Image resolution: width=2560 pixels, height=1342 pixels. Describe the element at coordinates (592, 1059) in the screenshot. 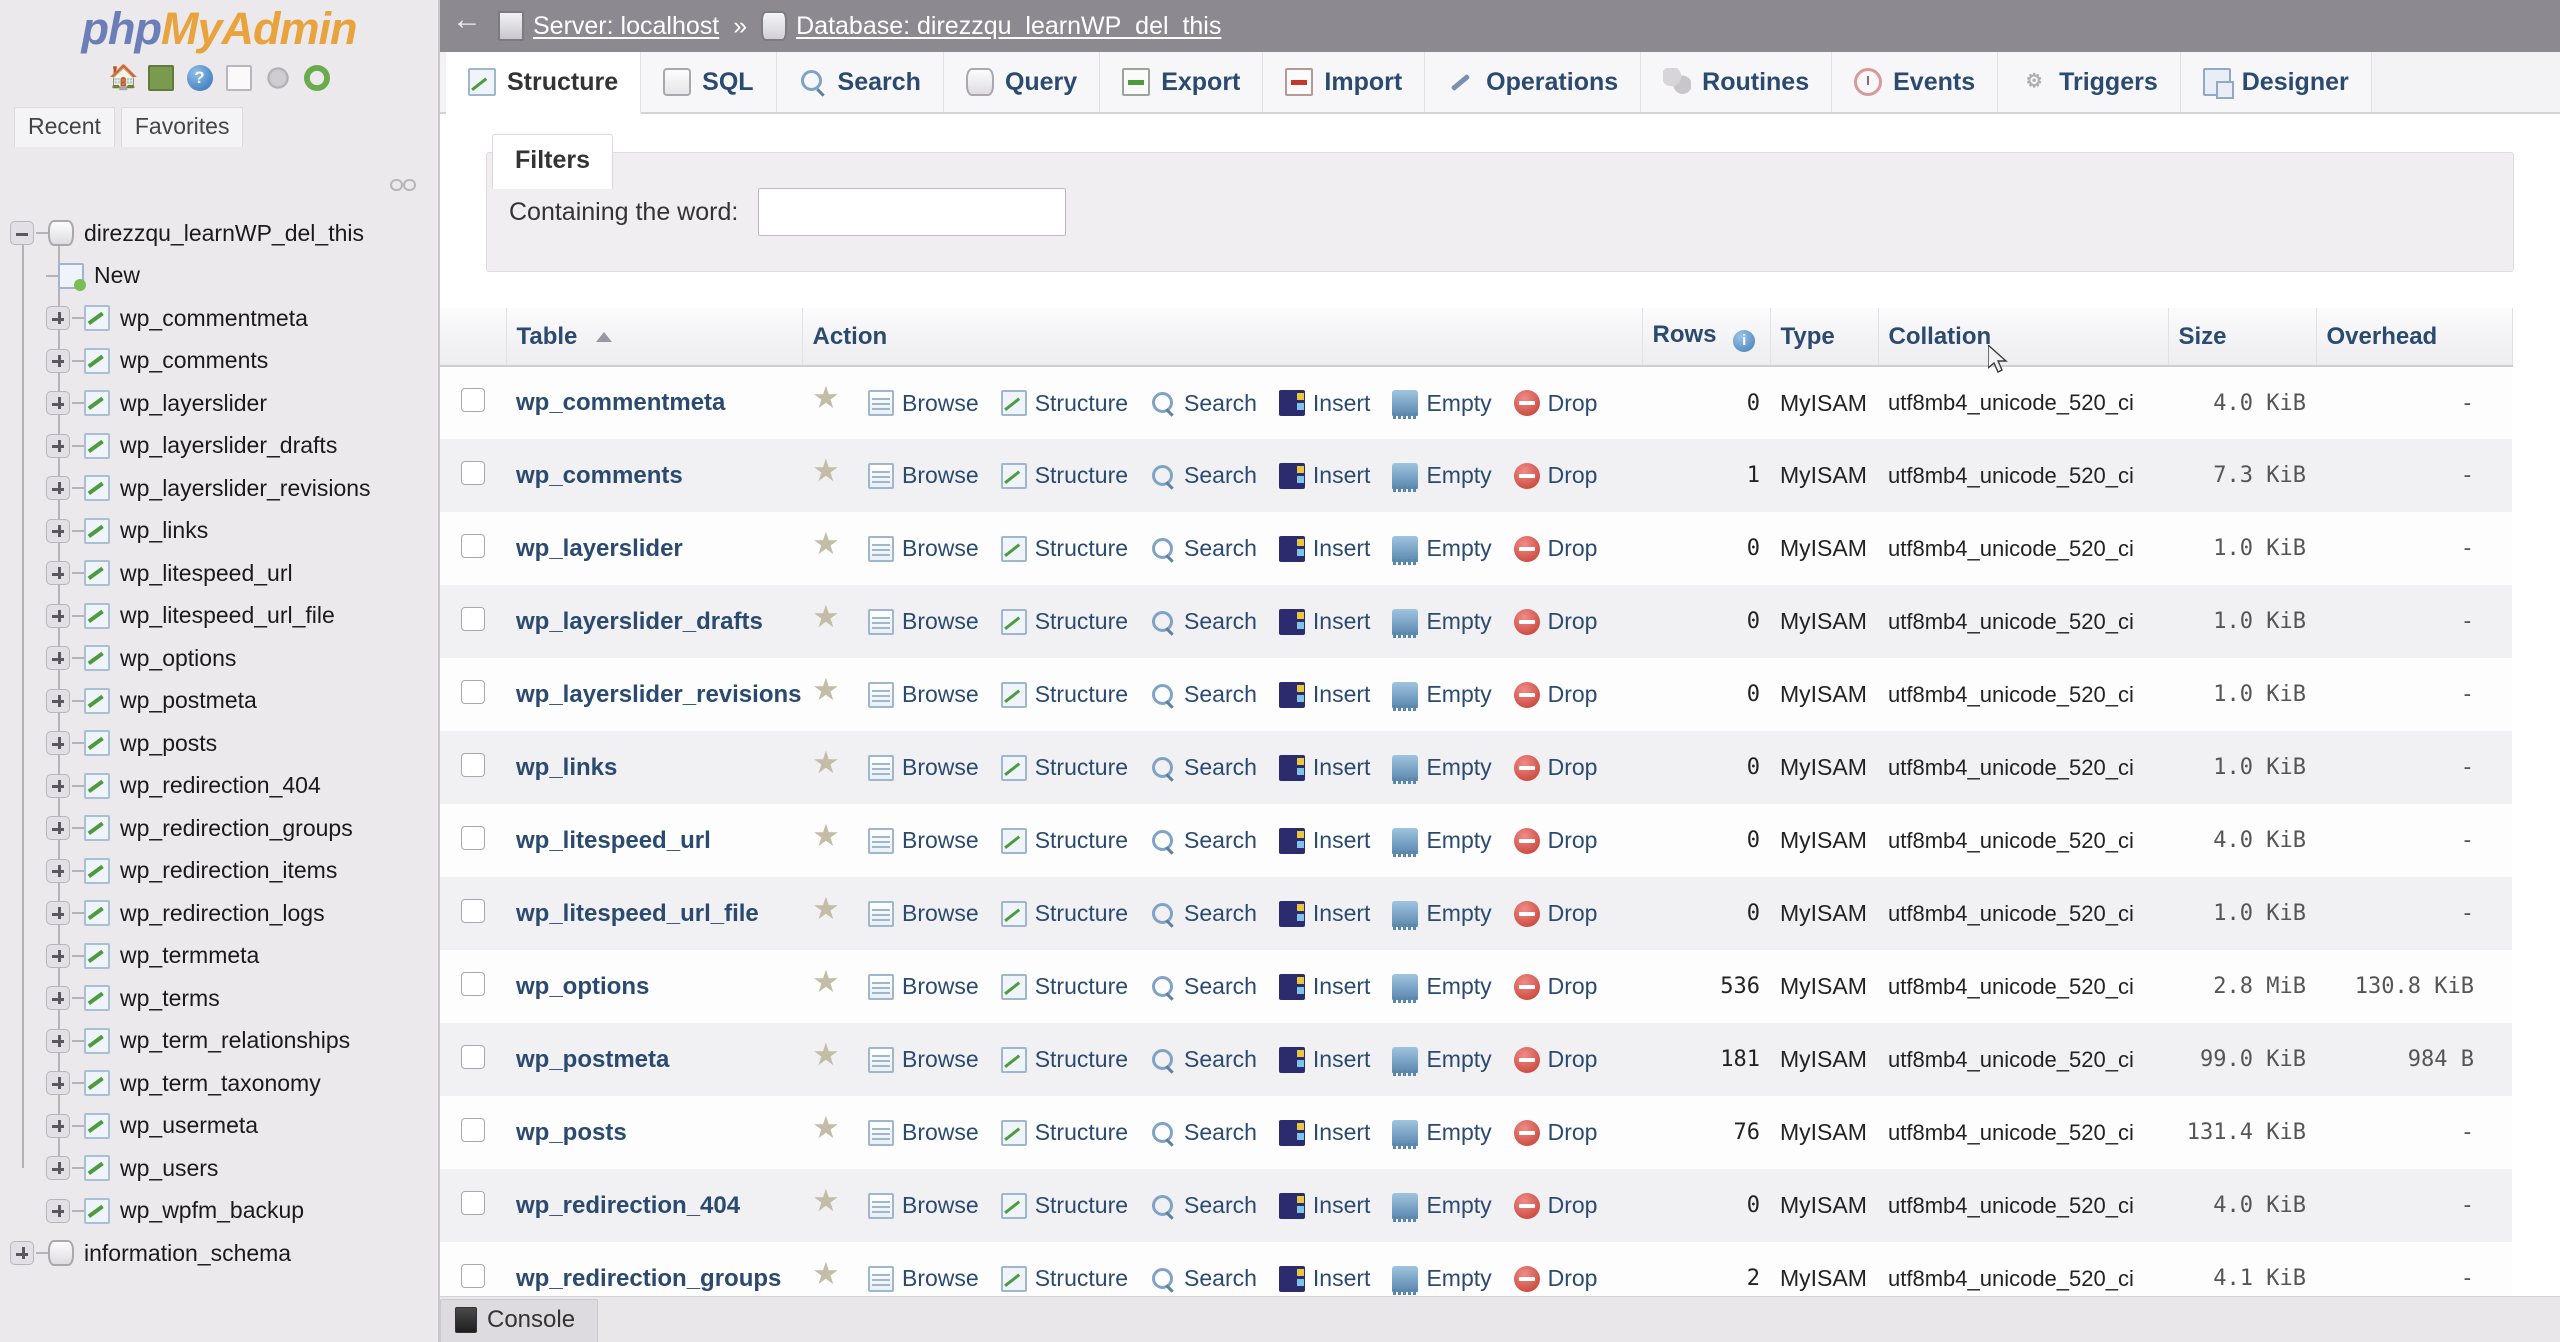

I see `table-name-link: wp_postmeta` at that location.